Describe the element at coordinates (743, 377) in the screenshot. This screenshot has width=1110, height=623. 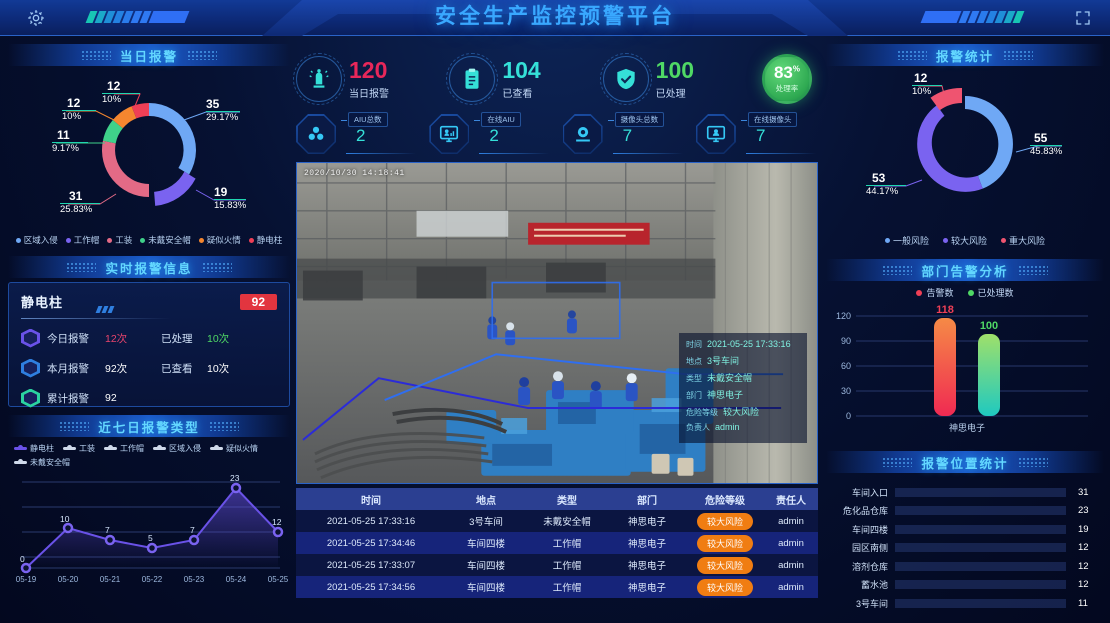
I see `overlay-row: 类型 未戴安全帽` at that location.